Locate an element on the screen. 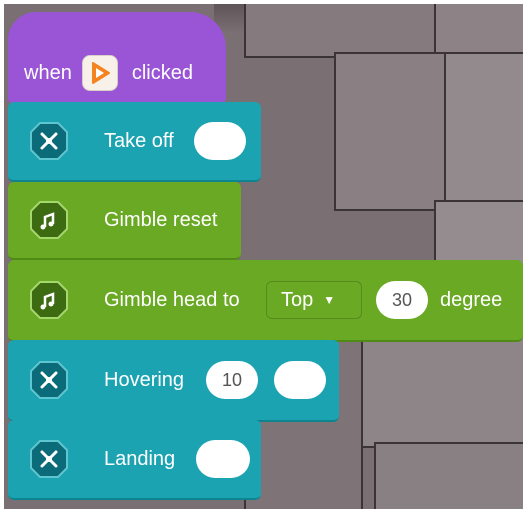  hover-param-input is located at coordinates (300, 380).